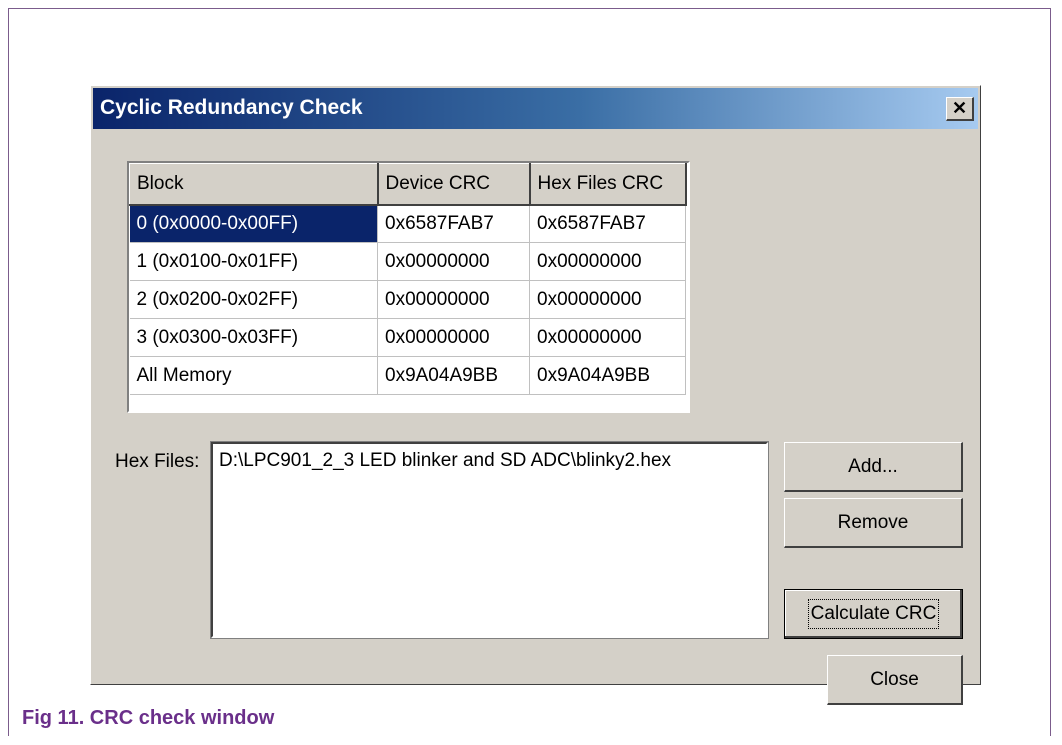 This screenshot has height=745, width=1062. I want to click on close-icon: ✕, so click(960, 109).